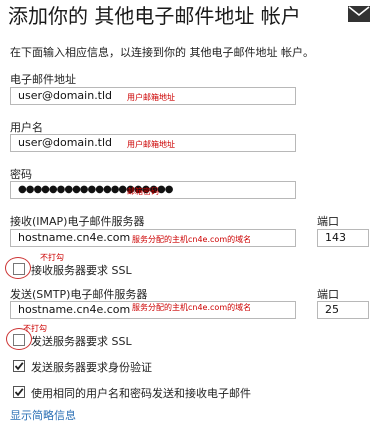 This screenshot has width=388, height=425. I want to click on username-label: 用户名, so click(26, 127).